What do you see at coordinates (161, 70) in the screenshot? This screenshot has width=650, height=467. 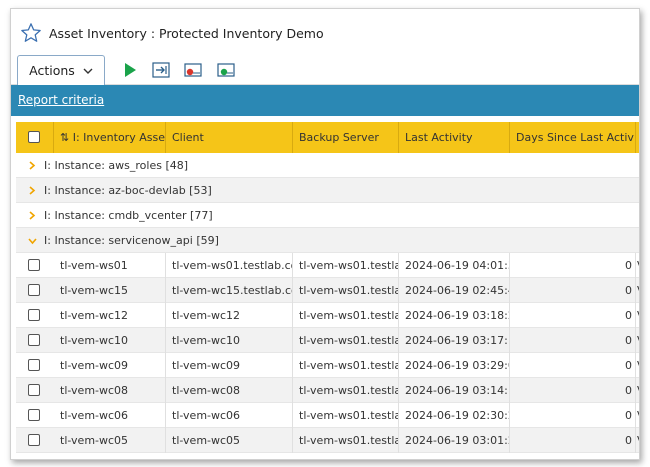 I see `export-icon` at bounding box center [161, 70].